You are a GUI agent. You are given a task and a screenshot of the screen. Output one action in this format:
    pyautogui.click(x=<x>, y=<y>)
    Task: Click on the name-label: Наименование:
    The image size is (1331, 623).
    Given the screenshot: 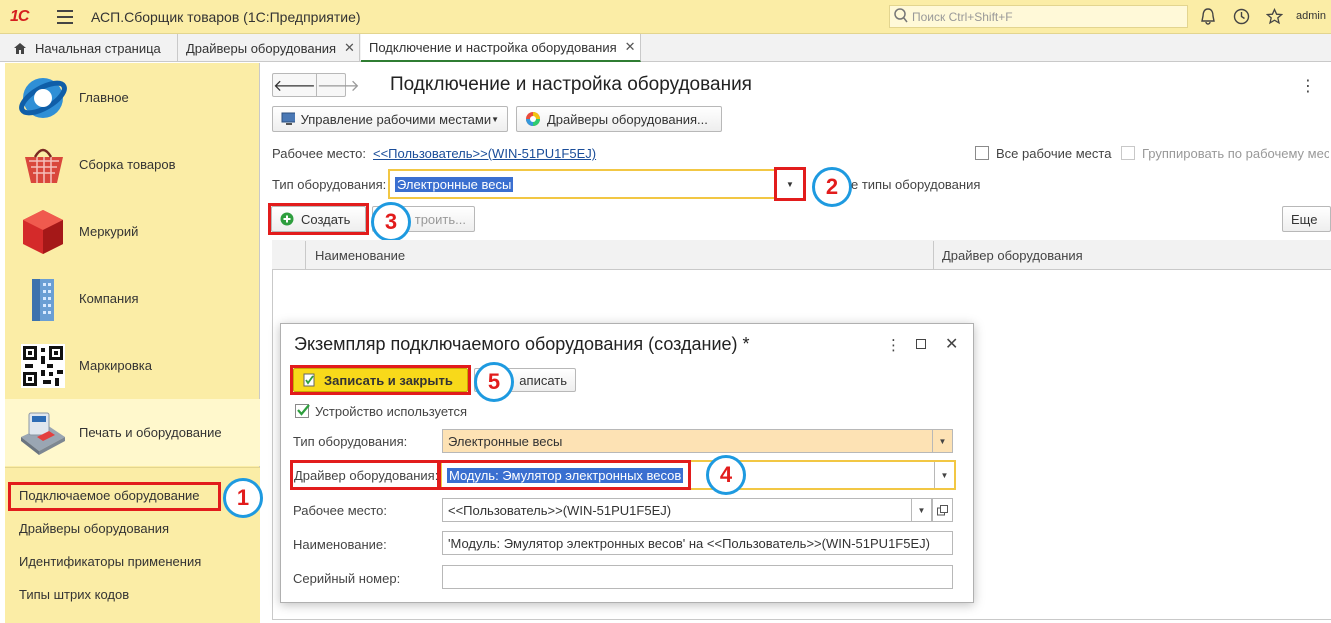 What is the action you would take?
    pyautogui.click(x=340, y=544)
    